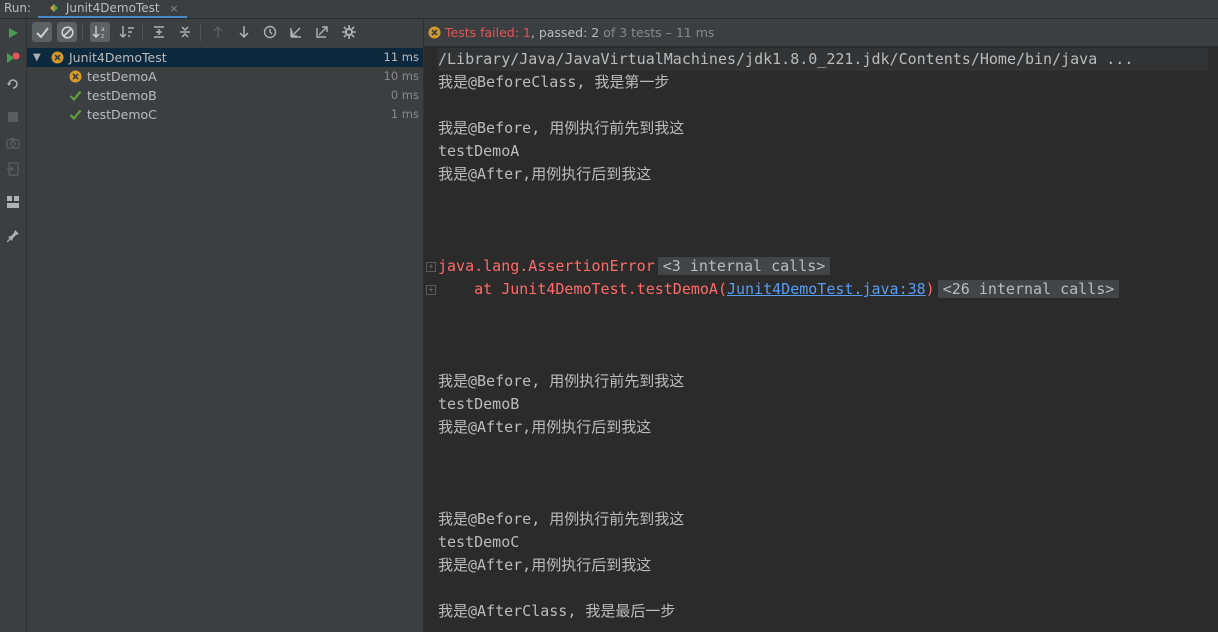 The image size is (1218, 632). I want to click on failed-count: 1, so click(526, 32).